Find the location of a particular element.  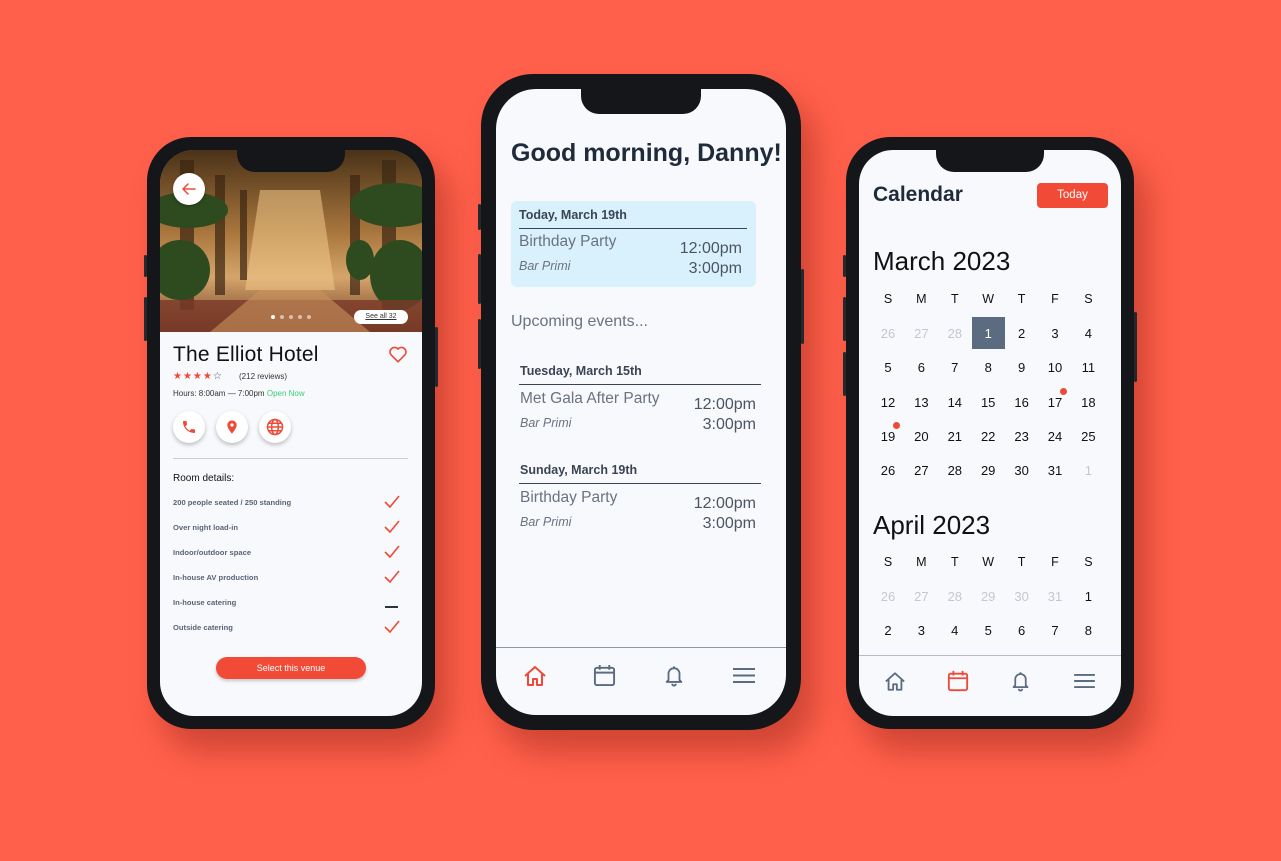

favorite-heart-icon is located at coordinates (398, 354).